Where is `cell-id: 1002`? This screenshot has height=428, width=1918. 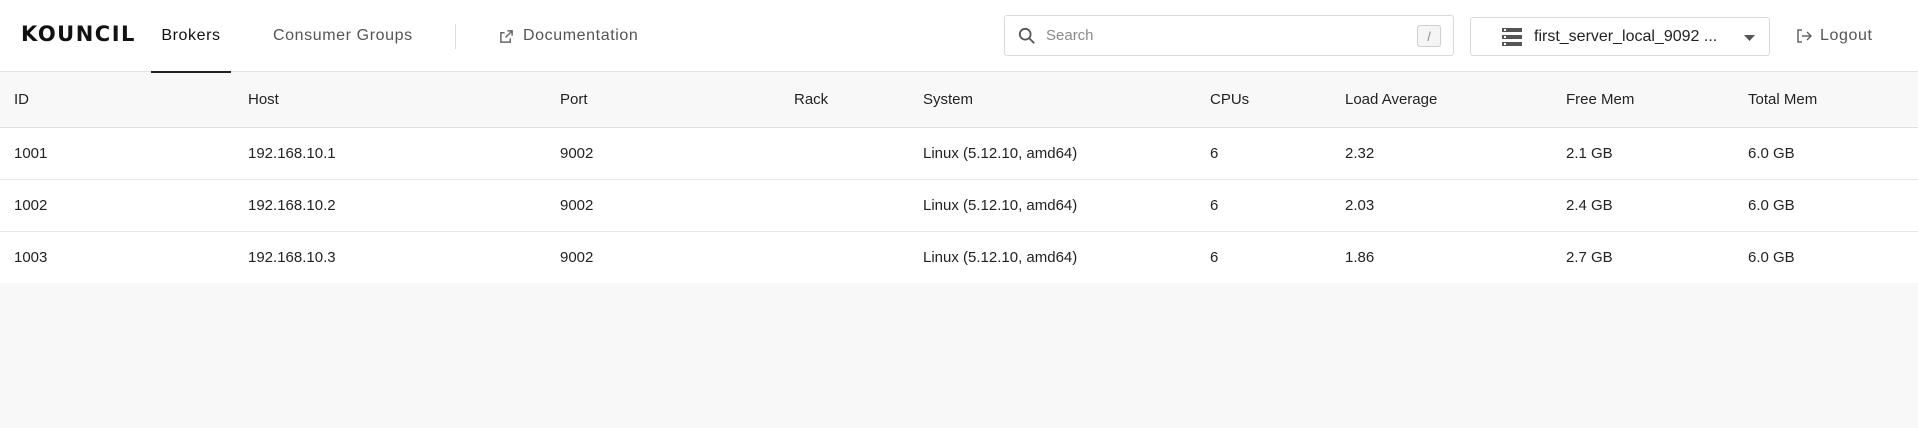 cell-id: 1002 is located at coordinates (117, 205).